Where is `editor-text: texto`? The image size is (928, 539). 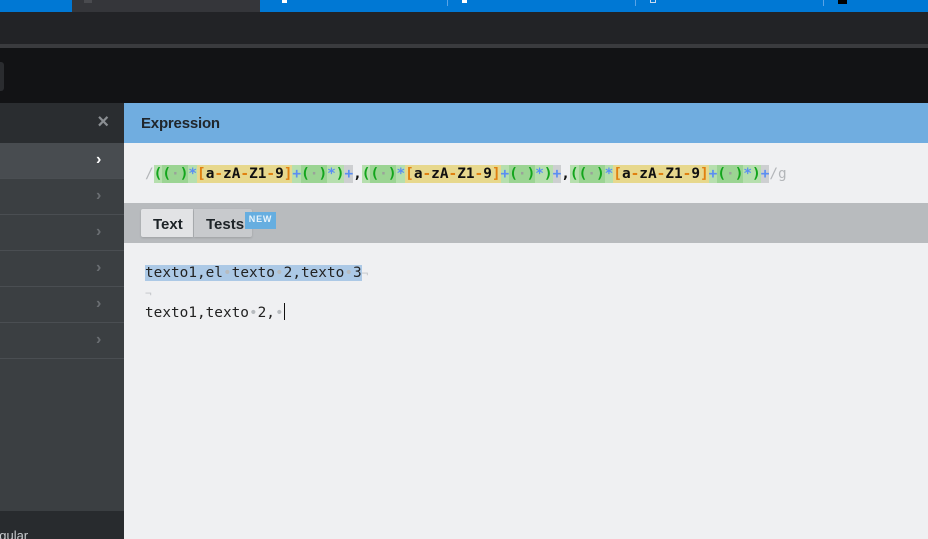
editor-text: texto is located at coordinates (253, 273).